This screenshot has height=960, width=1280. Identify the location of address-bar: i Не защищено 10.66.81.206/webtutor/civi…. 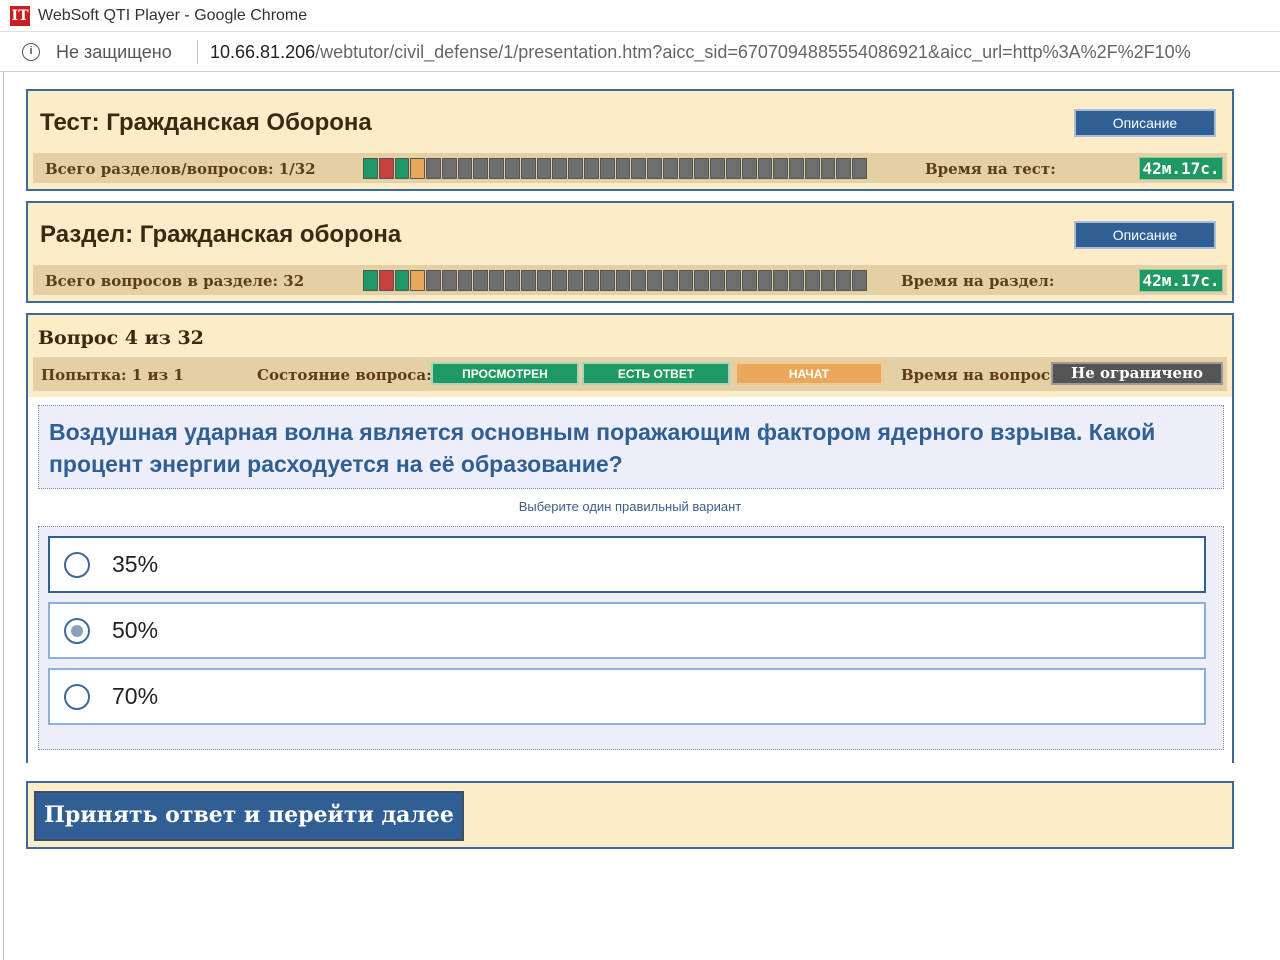
(640, 52).